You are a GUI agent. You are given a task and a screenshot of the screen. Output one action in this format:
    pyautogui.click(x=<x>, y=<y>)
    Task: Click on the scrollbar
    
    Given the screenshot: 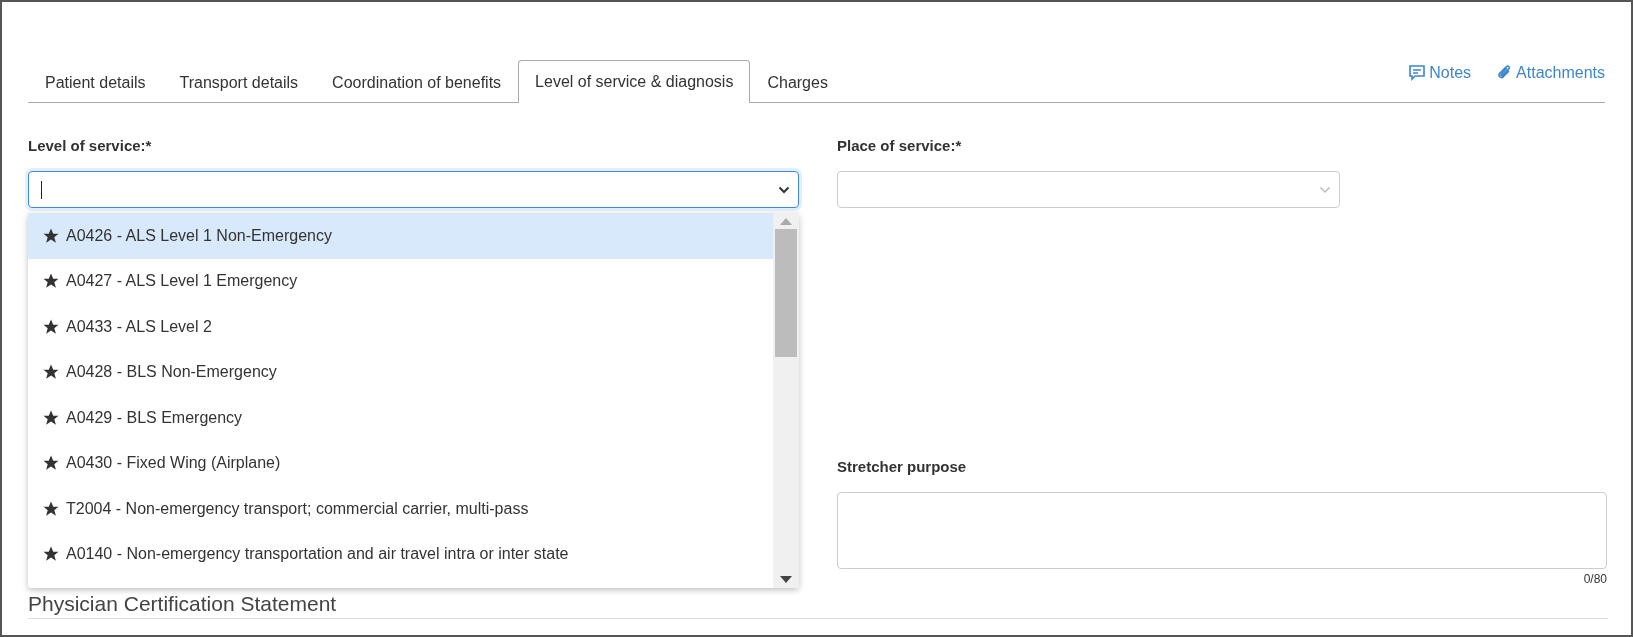 What is the action you would take?
    pyautogui.click(x=786, y=400)
    